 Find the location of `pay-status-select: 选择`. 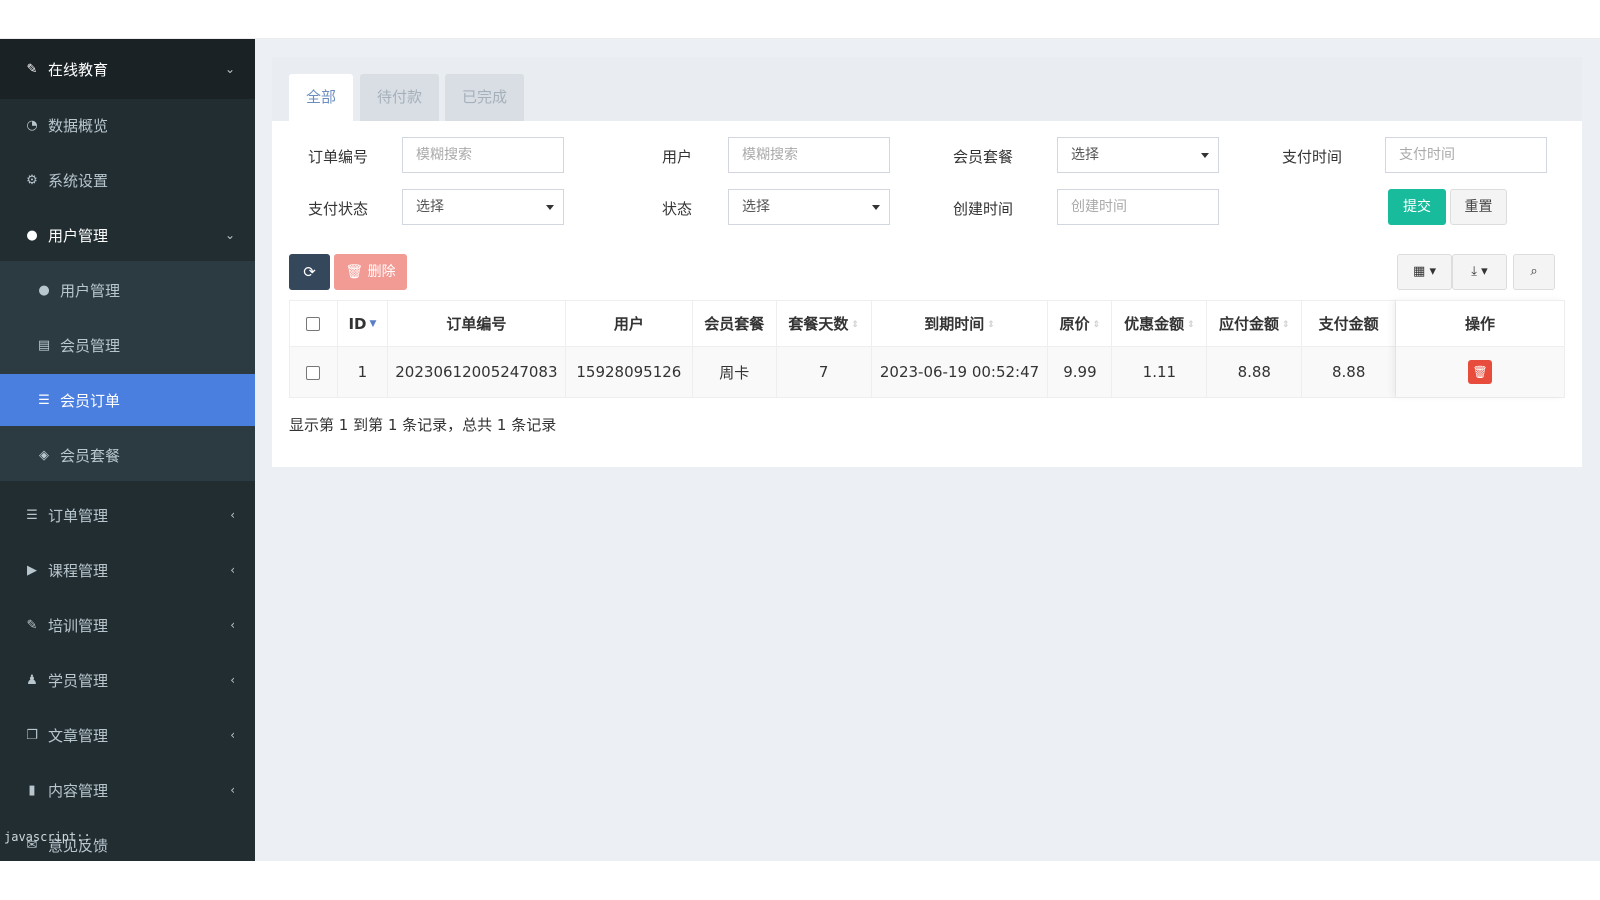

pay-status-select: 选择 is located at coordinates (483, 207).